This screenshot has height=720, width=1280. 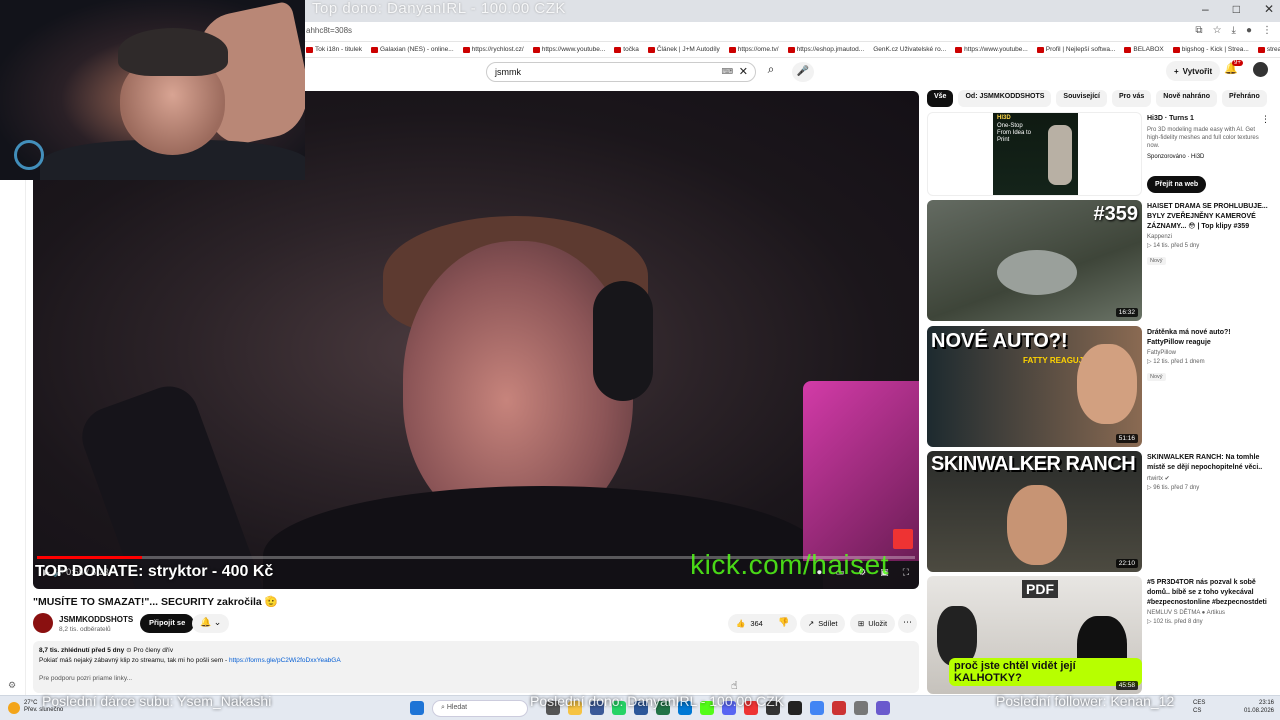 I want to click on video-thumbnail: #359 16:32, so click(x=1034, y=260).